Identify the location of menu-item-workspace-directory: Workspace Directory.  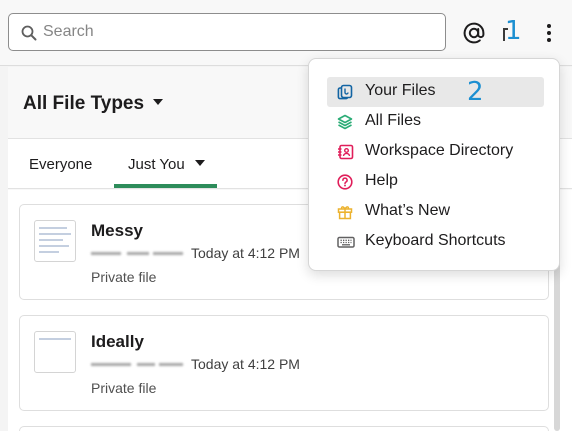
(435, 152).